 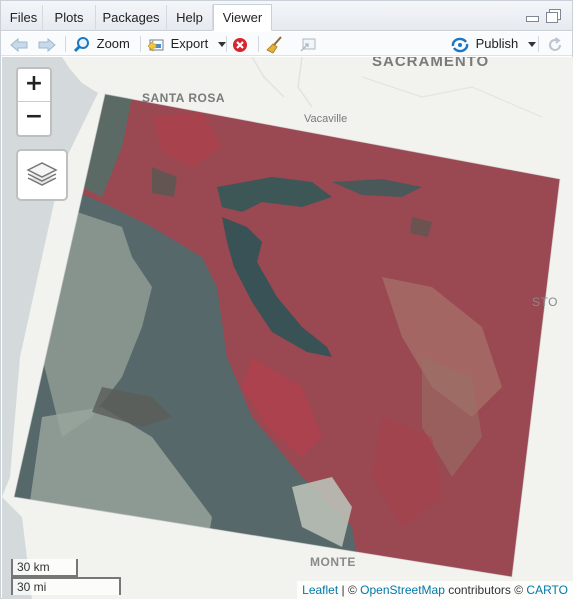 What do you see at coordinates (66, 586) in the screenshot?
I see `scale-bar-mi: 30 mi` at bounding box center [66, 586].